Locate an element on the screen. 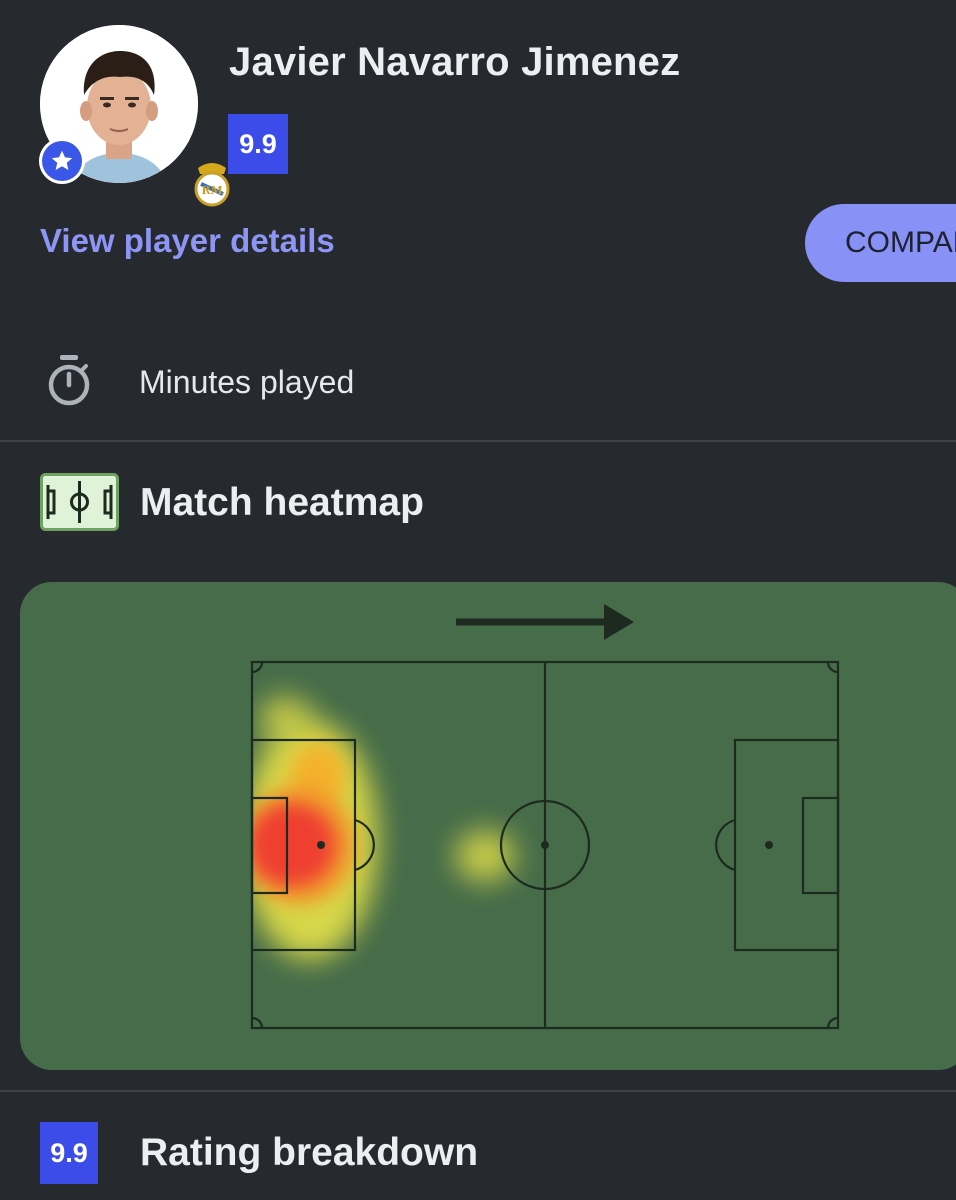 Image resolution: width=956 pixels, height=1200 pixels. rating-breakdown-badge: 9.9 is located at coordinates (69, 1153).